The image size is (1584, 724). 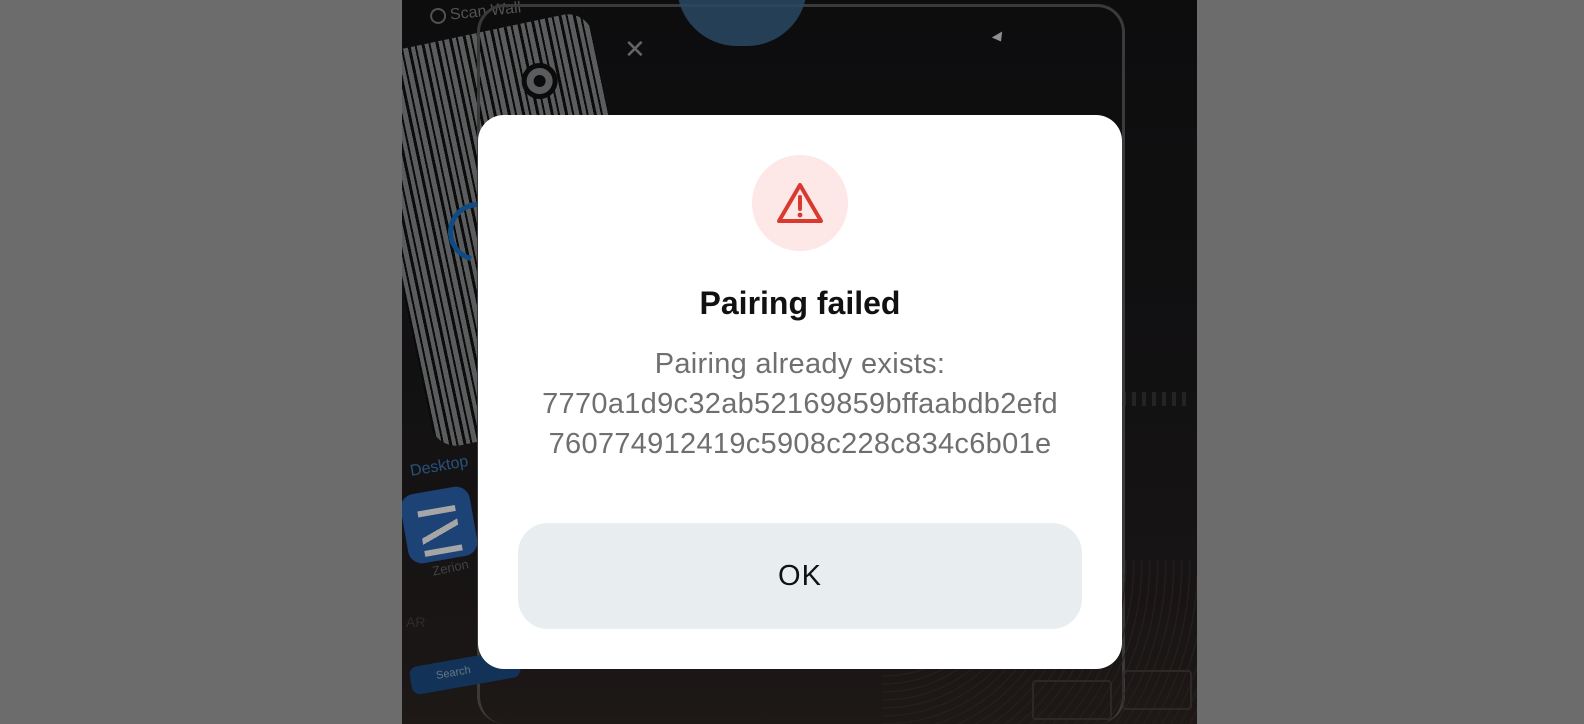 I want to click on warning-triangle-icon, so click(x=800, y=203).